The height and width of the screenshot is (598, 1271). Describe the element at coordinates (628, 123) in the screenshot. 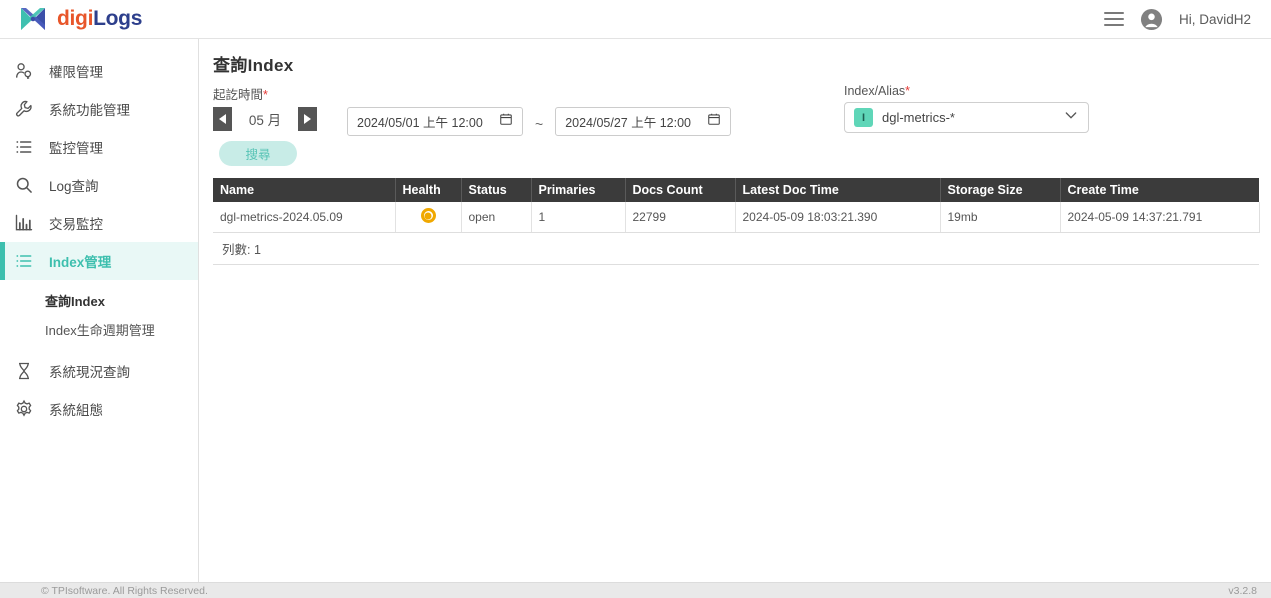

I see `date-to-value: 2024/05/27 上午 12:00` at that location.